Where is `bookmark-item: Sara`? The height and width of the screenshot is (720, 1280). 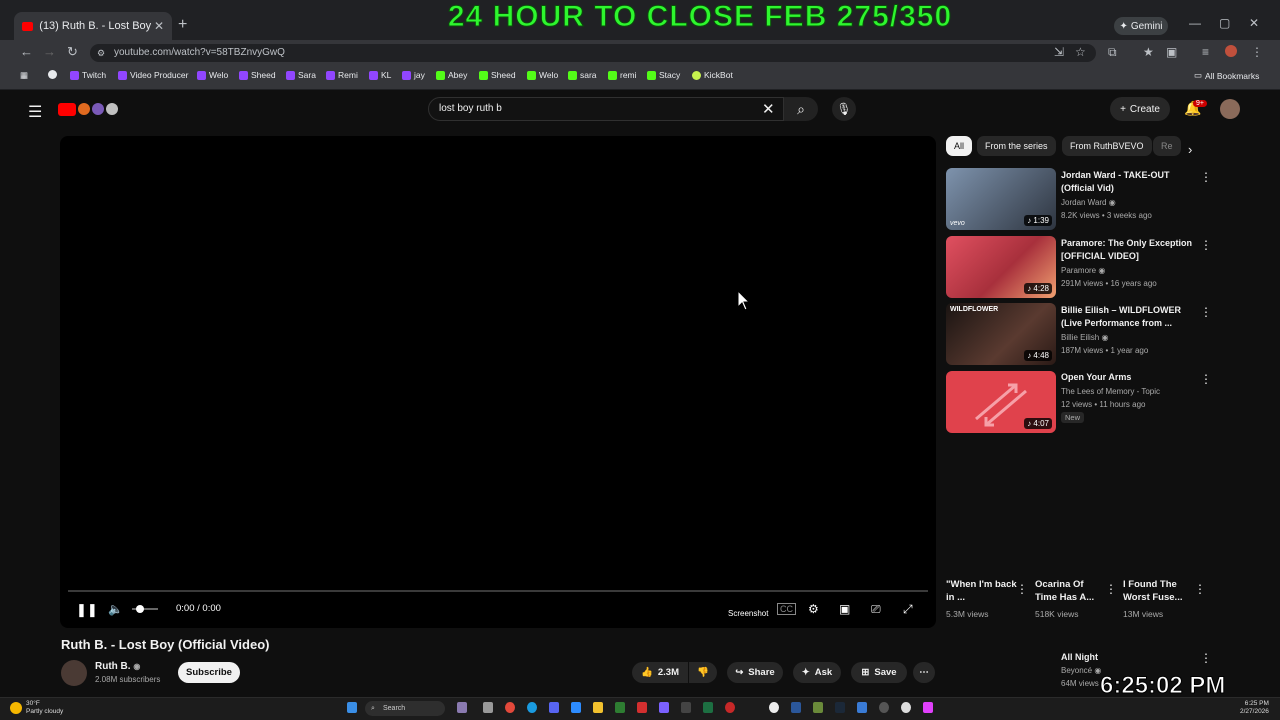 bookmark-item: Sara is located at coordinates (301, 75).